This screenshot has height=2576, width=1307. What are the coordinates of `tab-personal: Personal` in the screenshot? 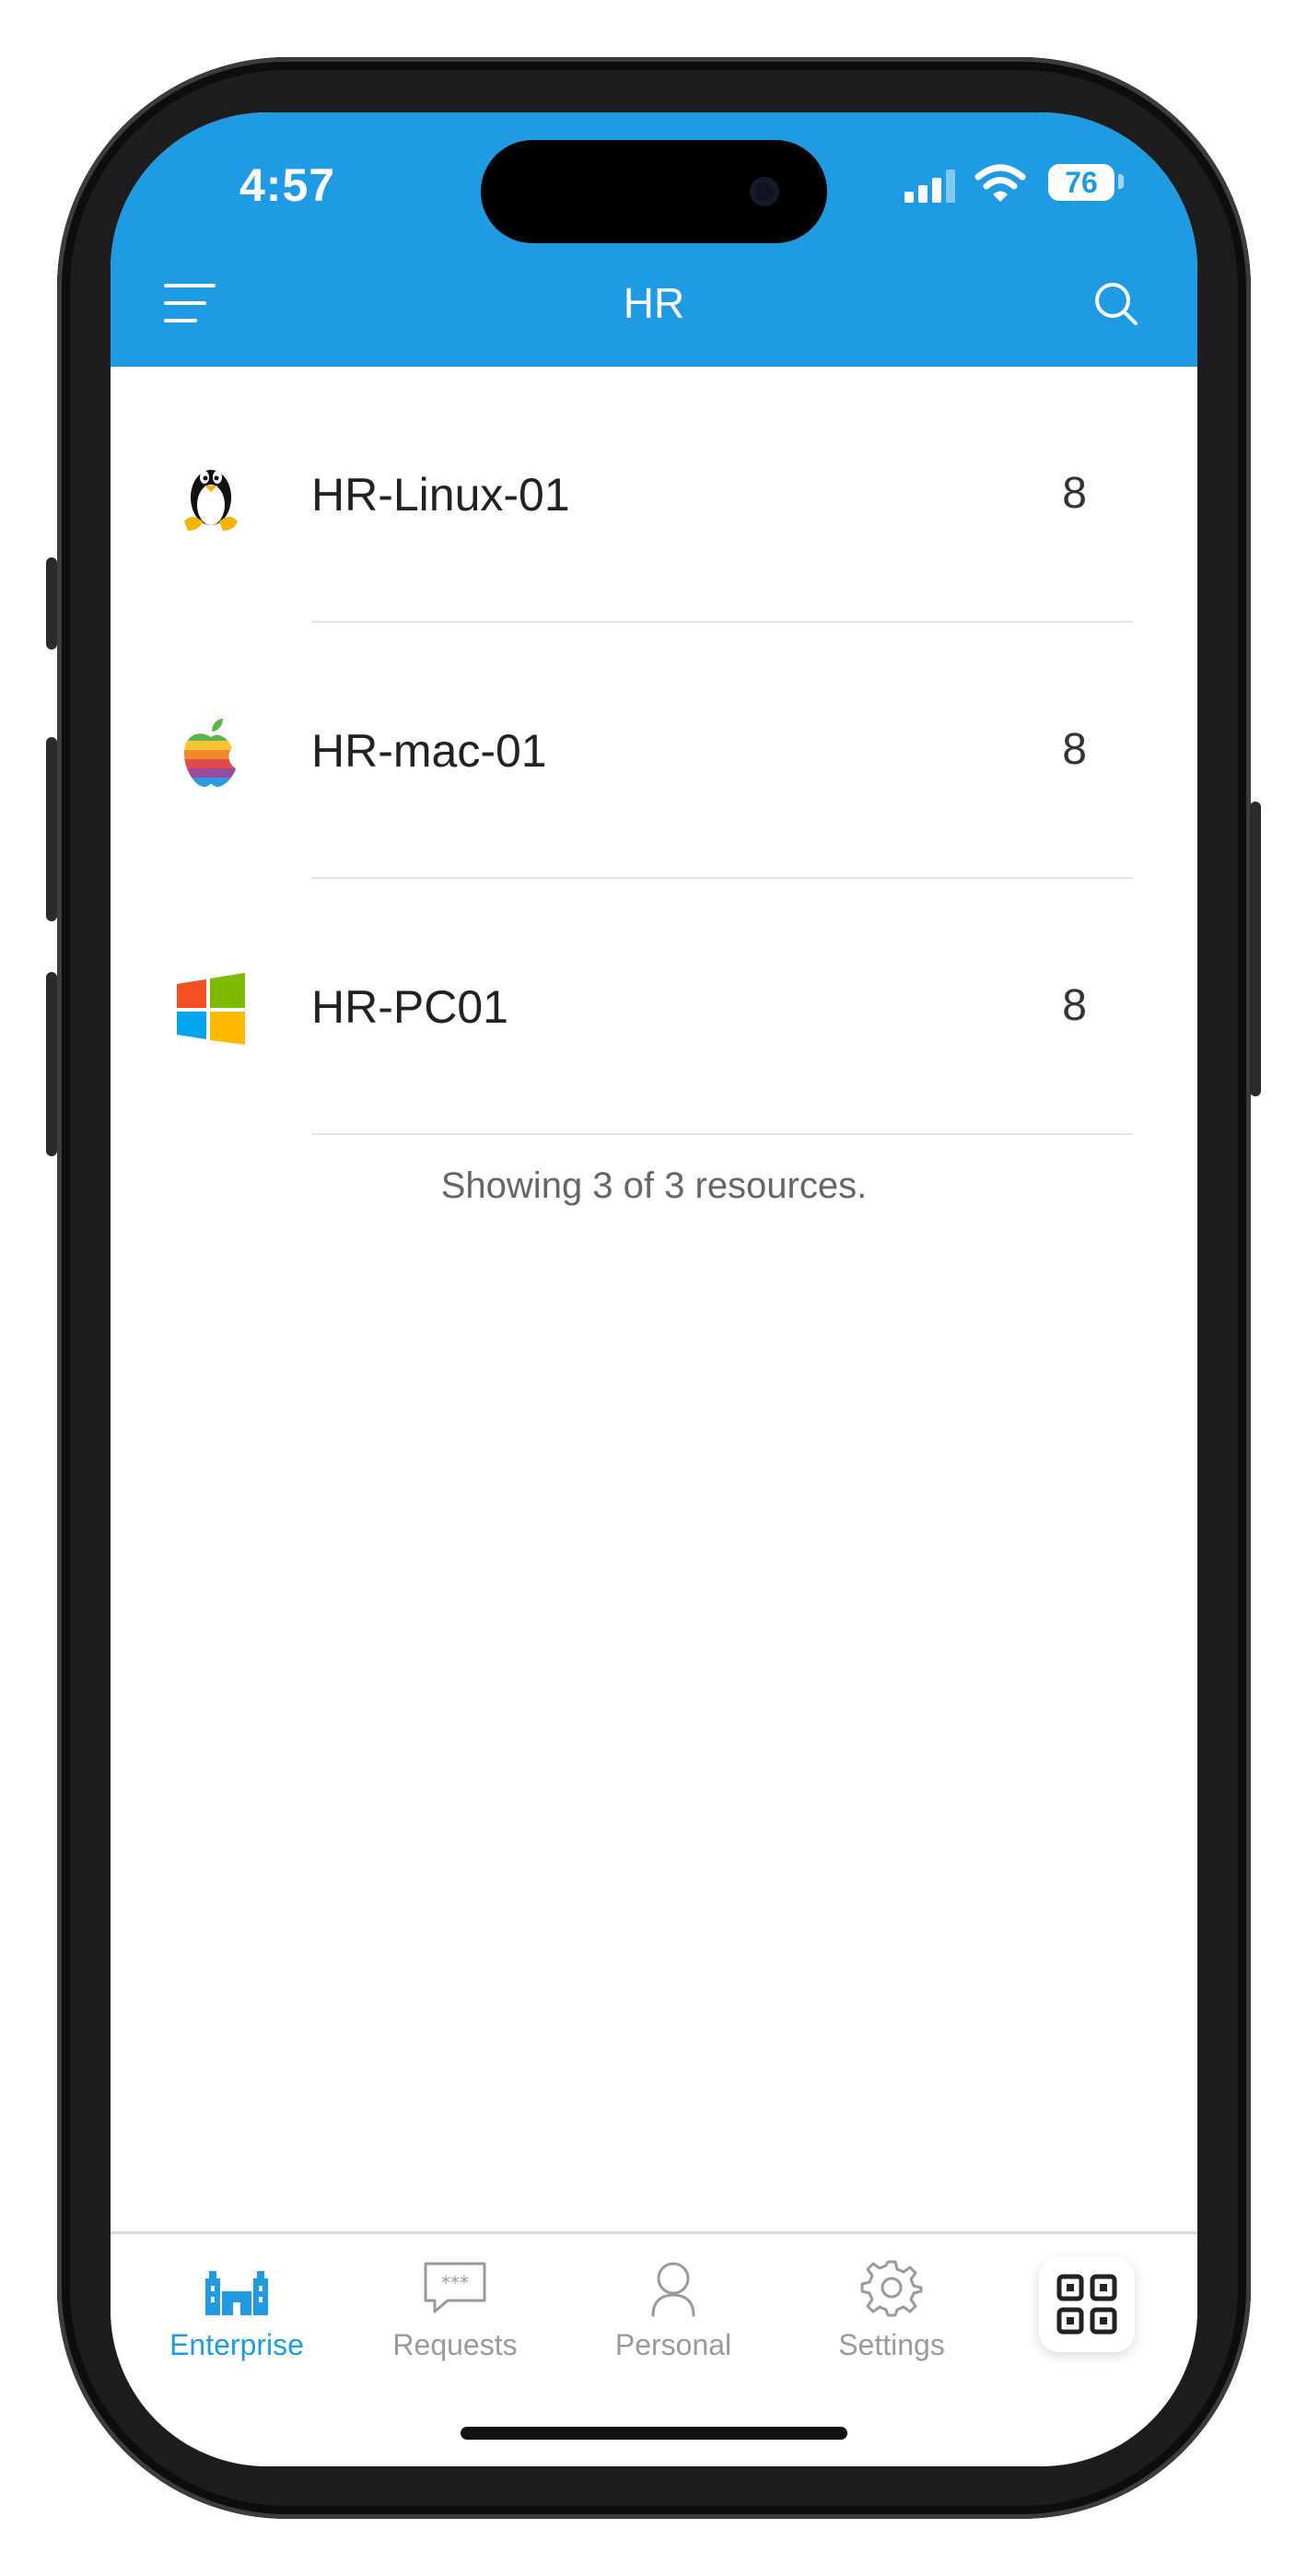 It's located at (673, 2310).